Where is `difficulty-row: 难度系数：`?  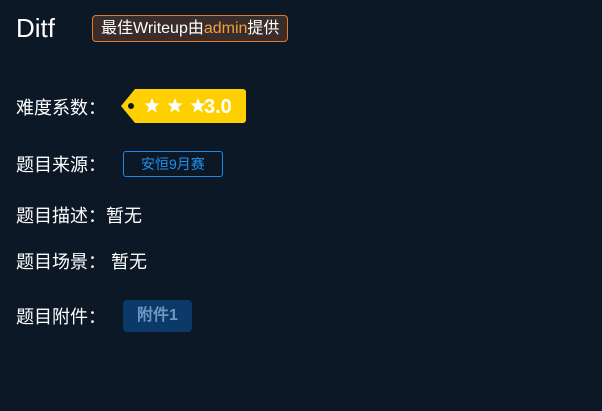
difficulty-row: 难度系数： is located at coordinates (61, 107).